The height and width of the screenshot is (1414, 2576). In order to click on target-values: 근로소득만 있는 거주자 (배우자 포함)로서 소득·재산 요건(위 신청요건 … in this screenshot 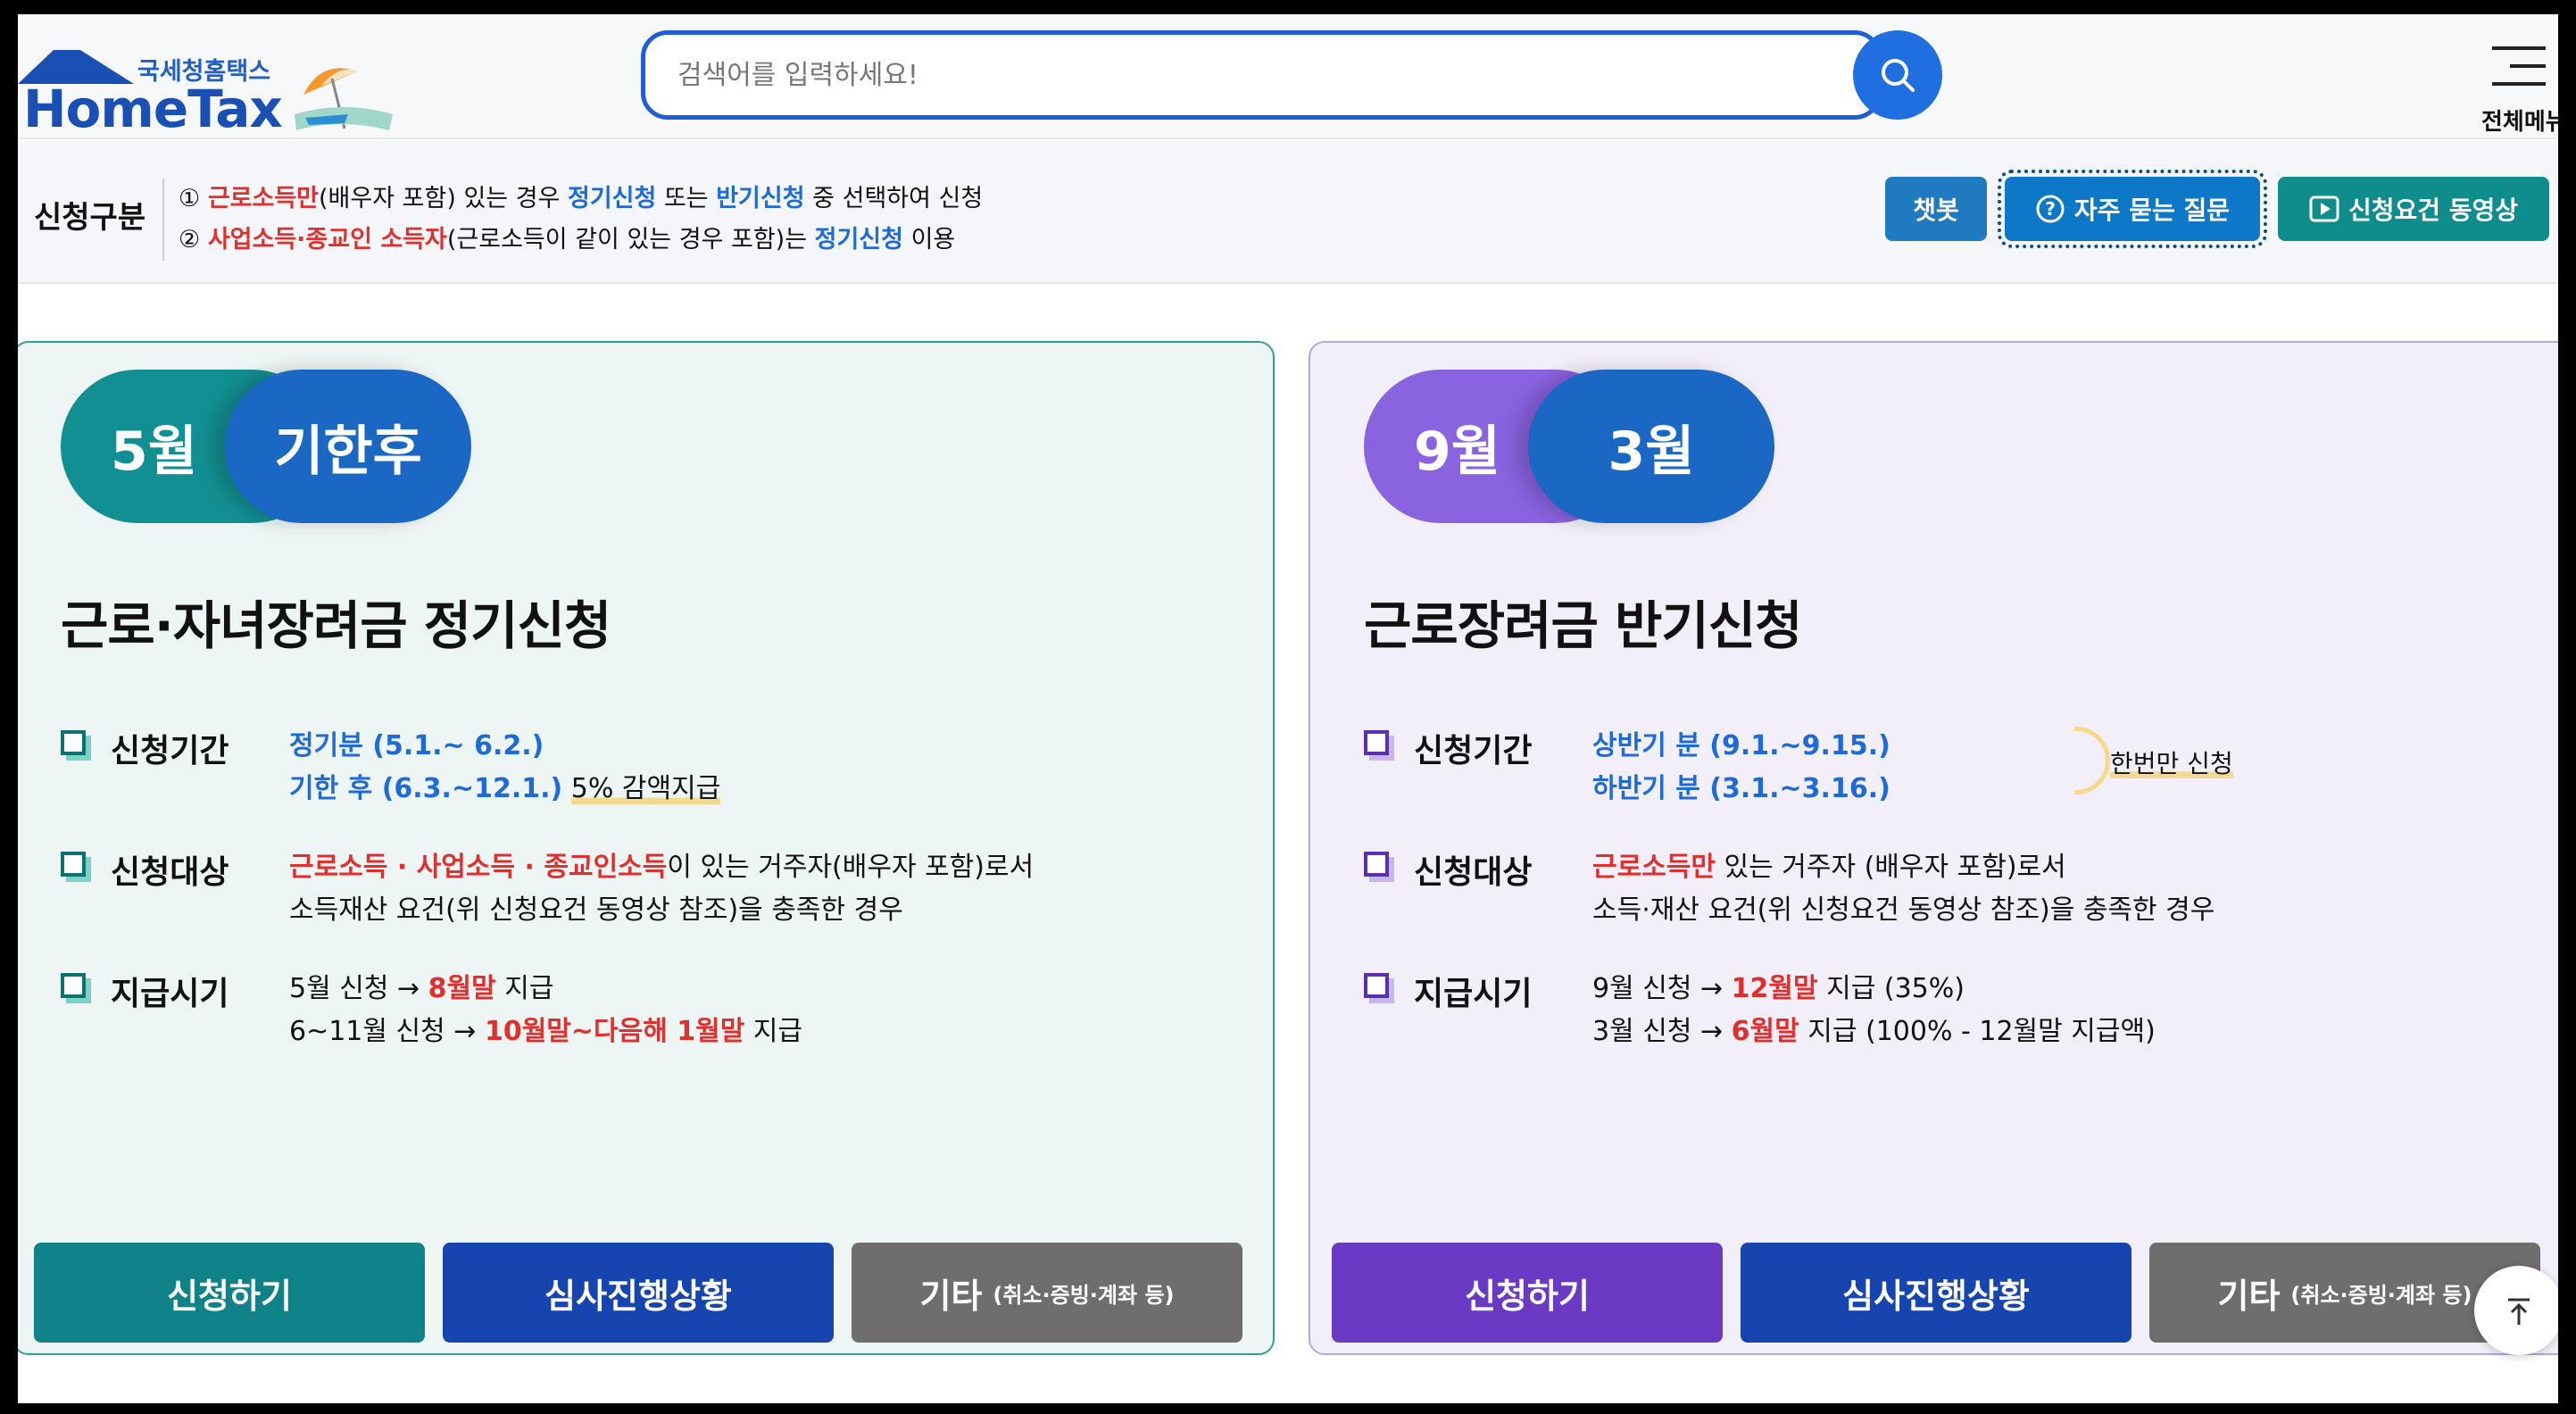, I will do `click(1903, 889)`.